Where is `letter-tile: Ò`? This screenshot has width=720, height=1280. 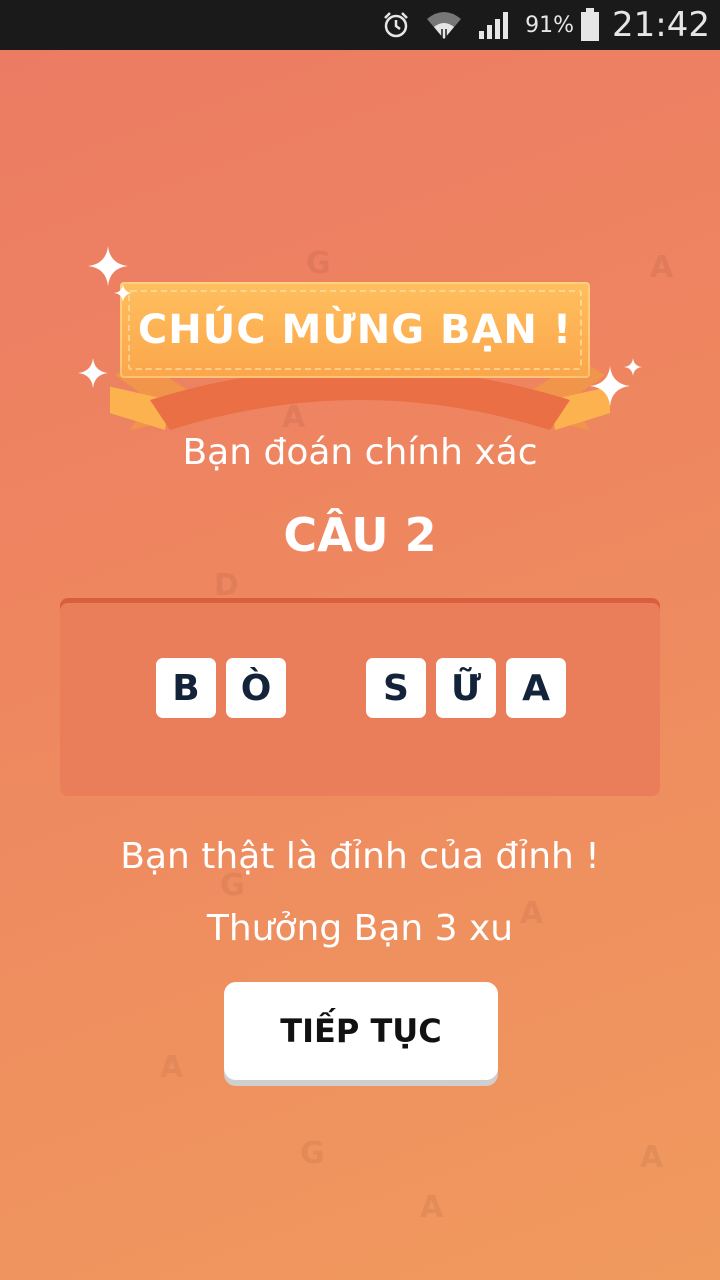
letter-tile: Ò is located at coordinates (256, 688).